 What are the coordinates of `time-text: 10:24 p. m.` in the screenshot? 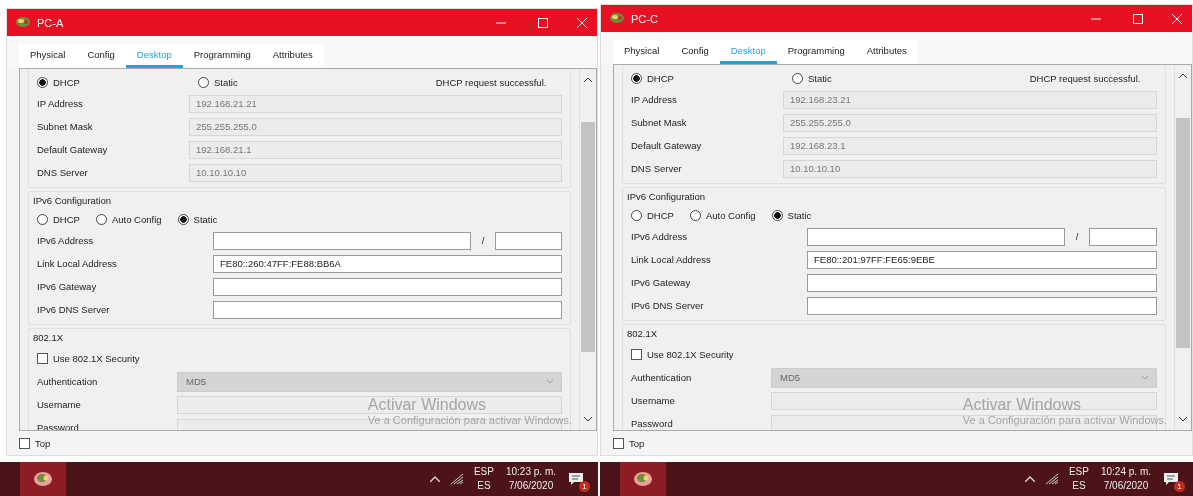 It's located at (1125, 472).